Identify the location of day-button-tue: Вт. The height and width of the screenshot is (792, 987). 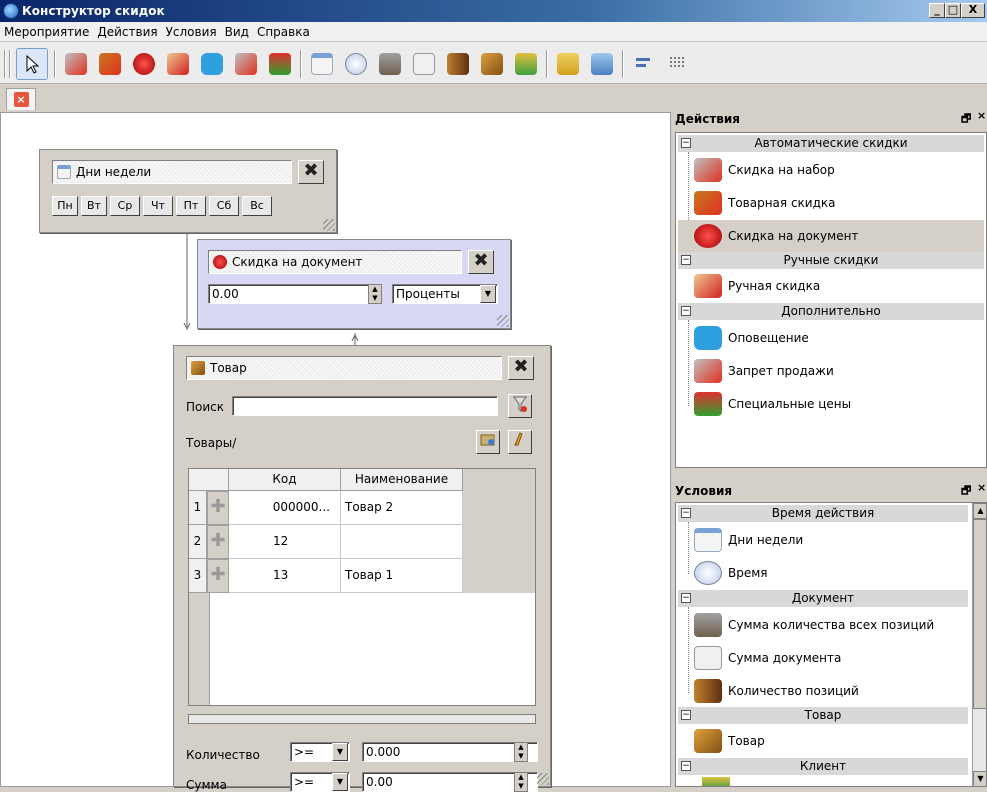
(94, 206).